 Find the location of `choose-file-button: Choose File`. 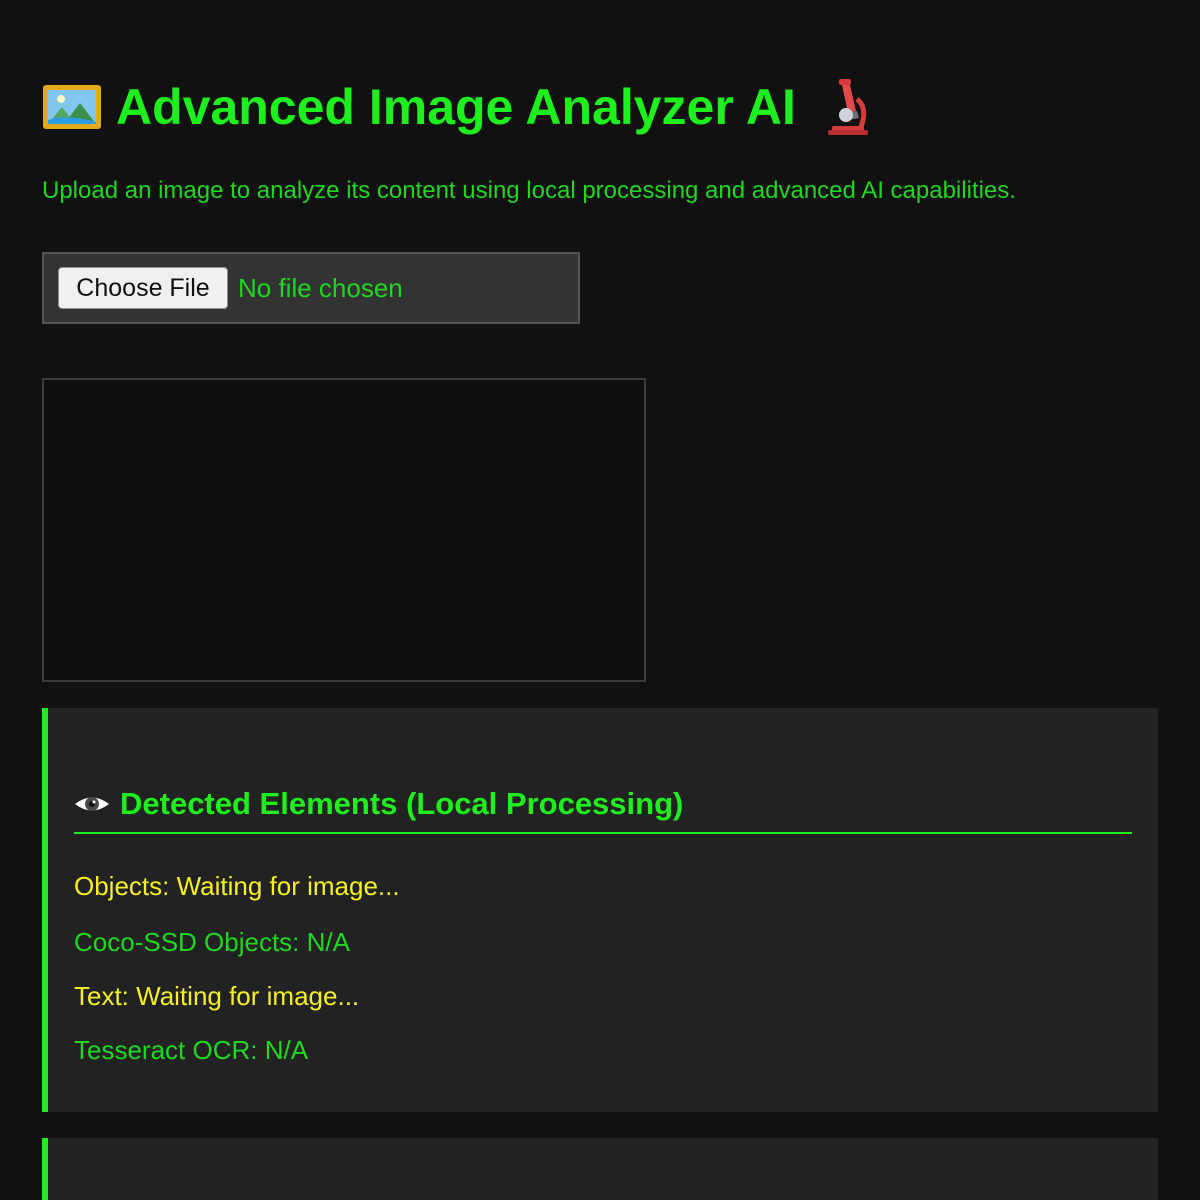

choose-file-button: Choose File is located at coordinates (143, 288).